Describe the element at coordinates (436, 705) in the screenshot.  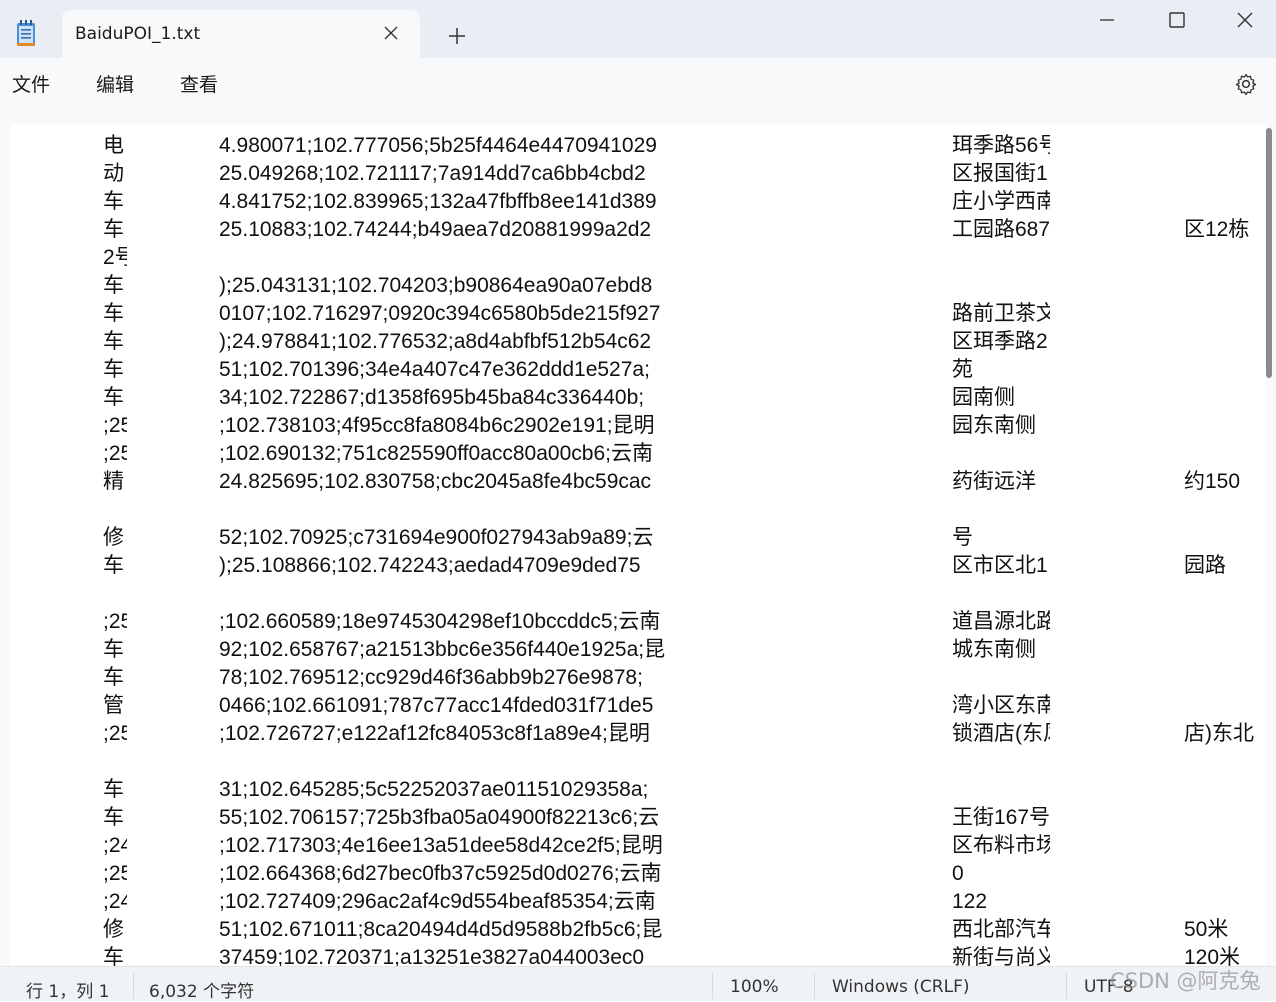
I see `text-segment: 0466;102.661091;787c77acc14fded031f71de5` at that location.